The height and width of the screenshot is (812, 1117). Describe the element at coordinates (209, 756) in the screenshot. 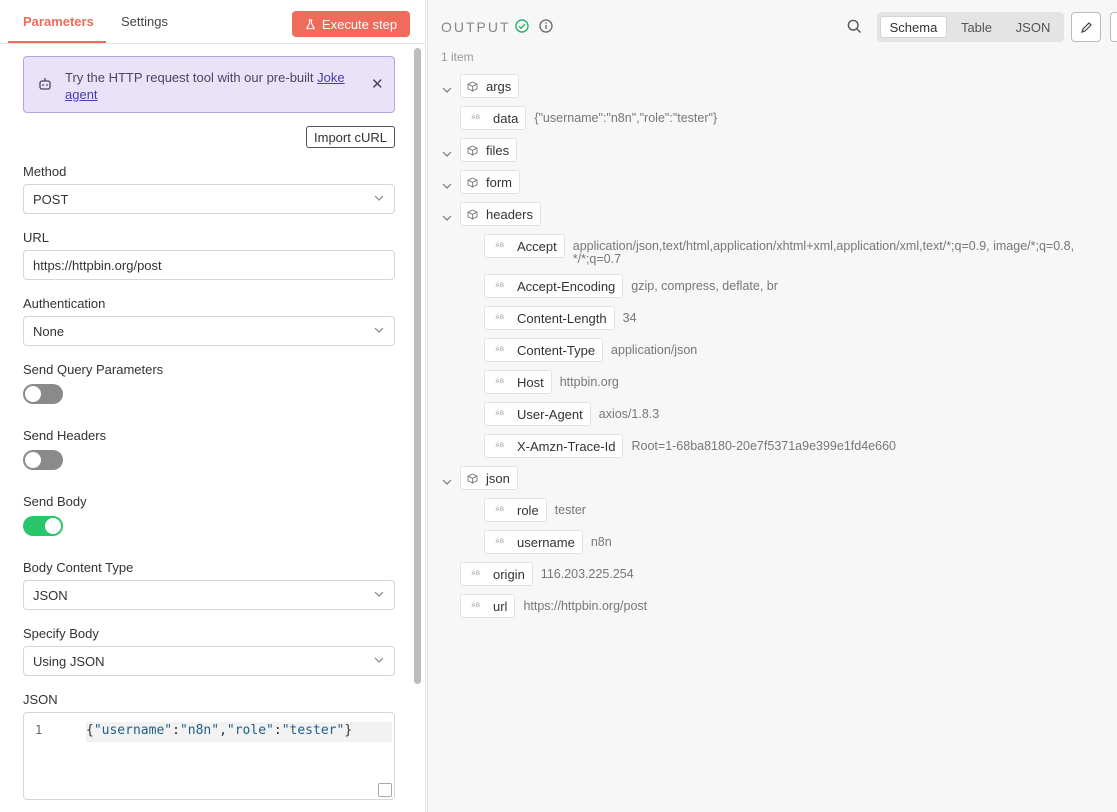

I see `json-code-editor: 1 {"username":"n8n","role":"tester"}` at that location.